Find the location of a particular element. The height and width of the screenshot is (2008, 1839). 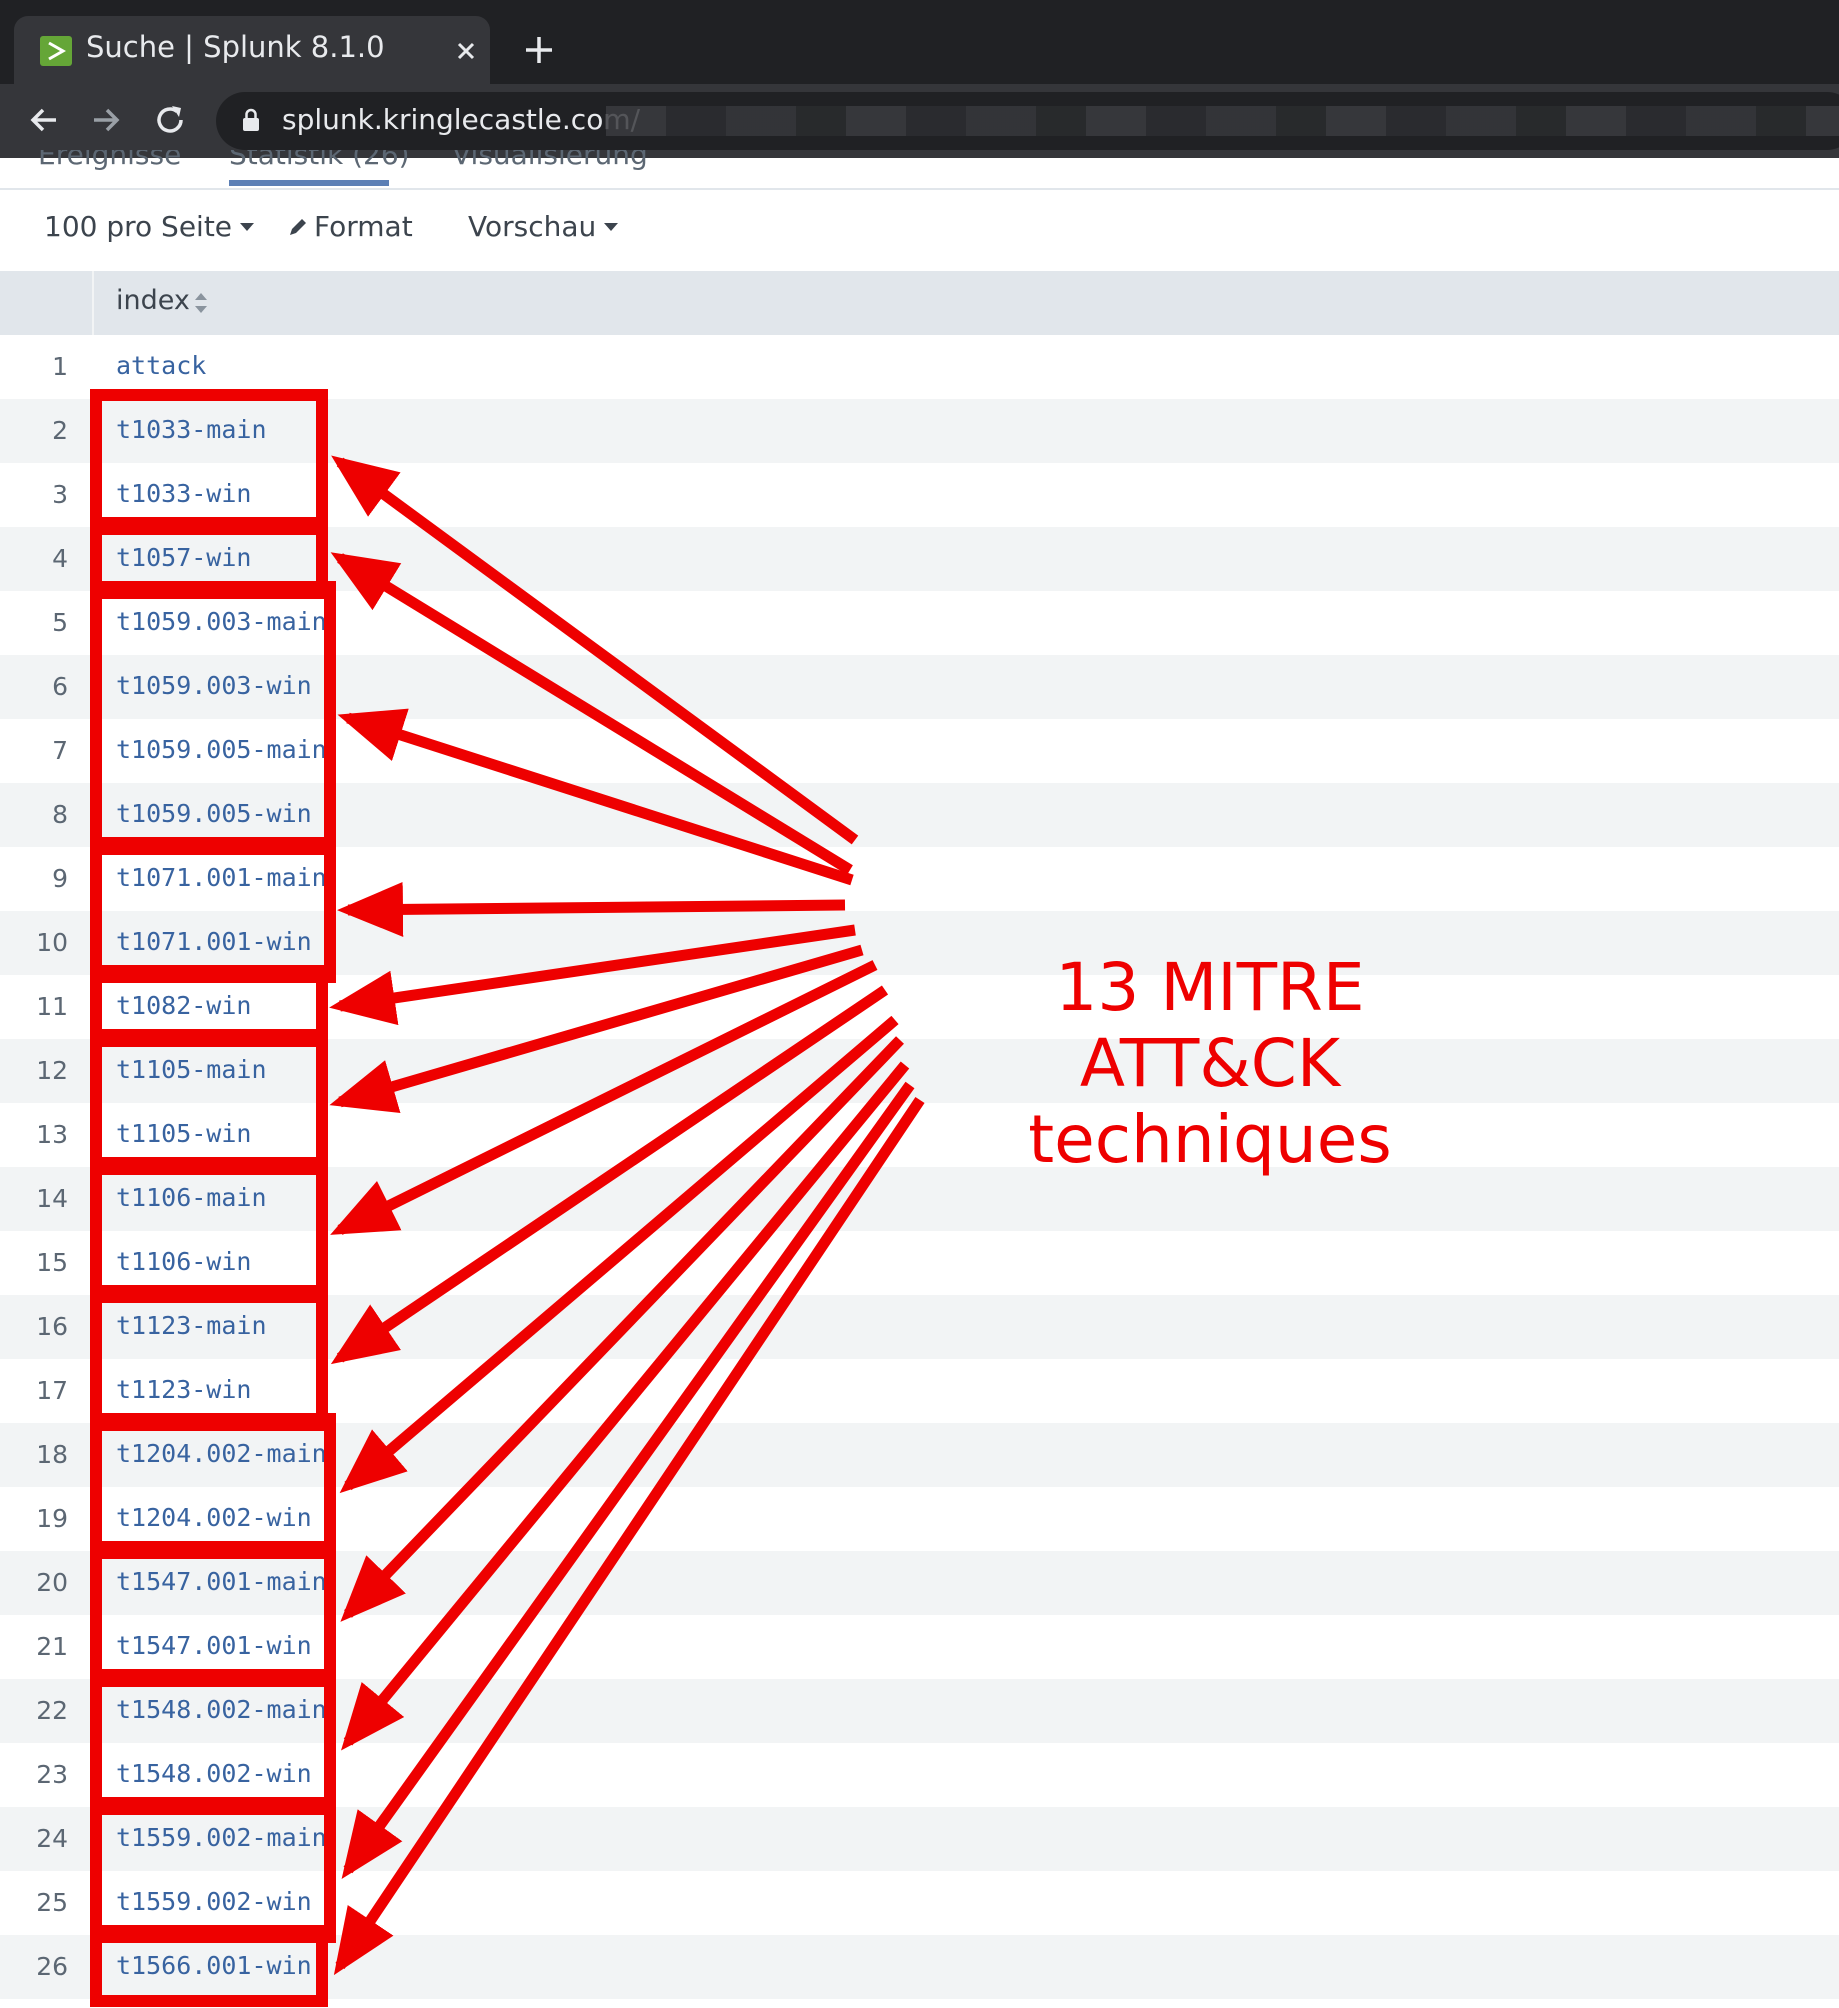

format-label: Format is located at coordinates (363, 226).